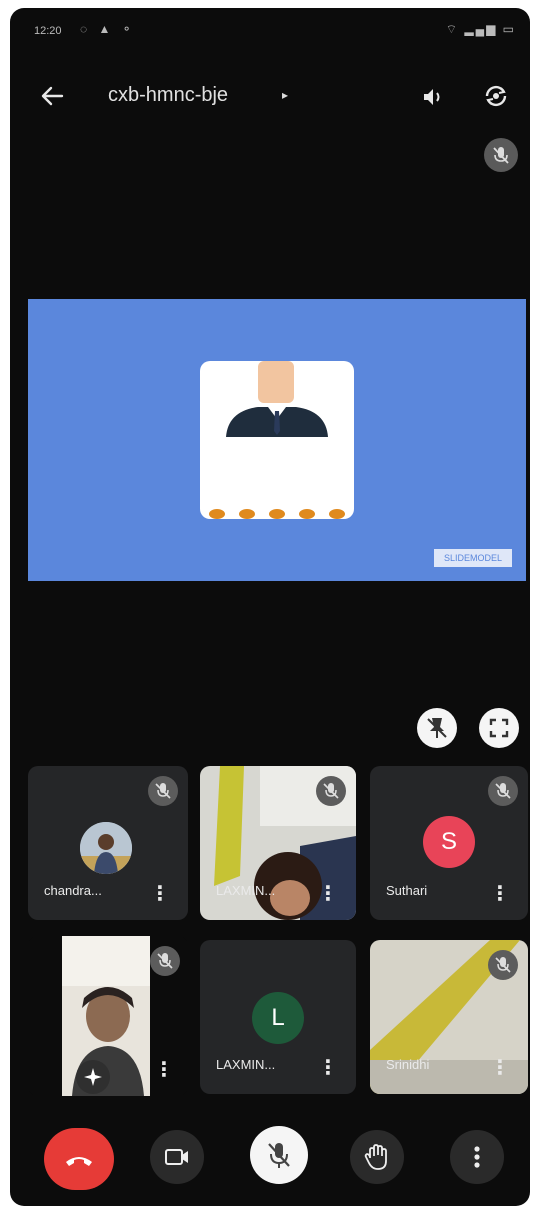 The width and height of the screenshot is (540, 1208). Describe the element at coordinates (108, 29) in the screenshot. I see `notification-icons: ◌ ▲ ⚬` at that location.